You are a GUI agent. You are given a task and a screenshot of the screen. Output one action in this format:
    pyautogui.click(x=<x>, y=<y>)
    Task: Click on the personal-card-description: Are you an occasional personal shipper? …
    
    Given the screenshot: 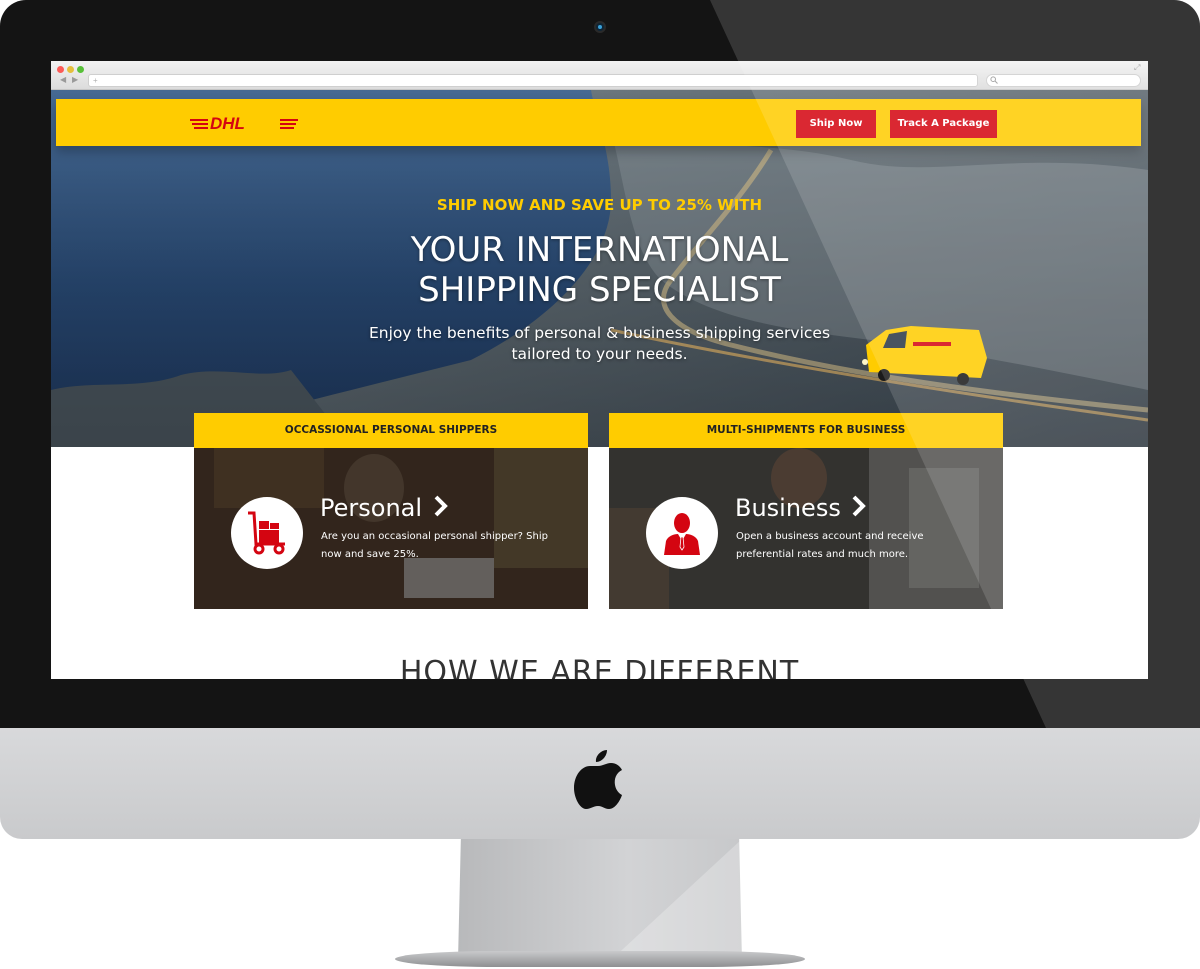 What is the action you would take?
    pyautogui.click(x=434, y=545)
    